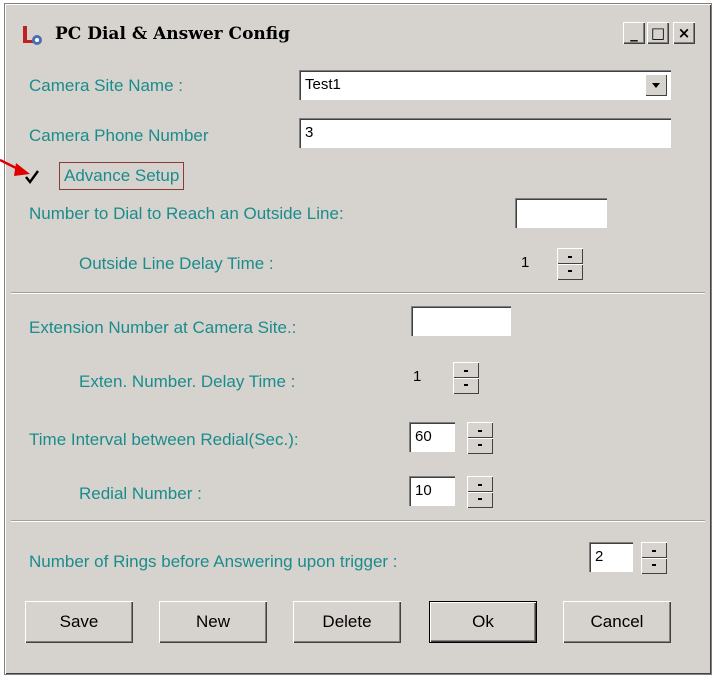  Describe the element at coordinates (684, 33) in the screenshot. I see `close-icon: ×` at that location.